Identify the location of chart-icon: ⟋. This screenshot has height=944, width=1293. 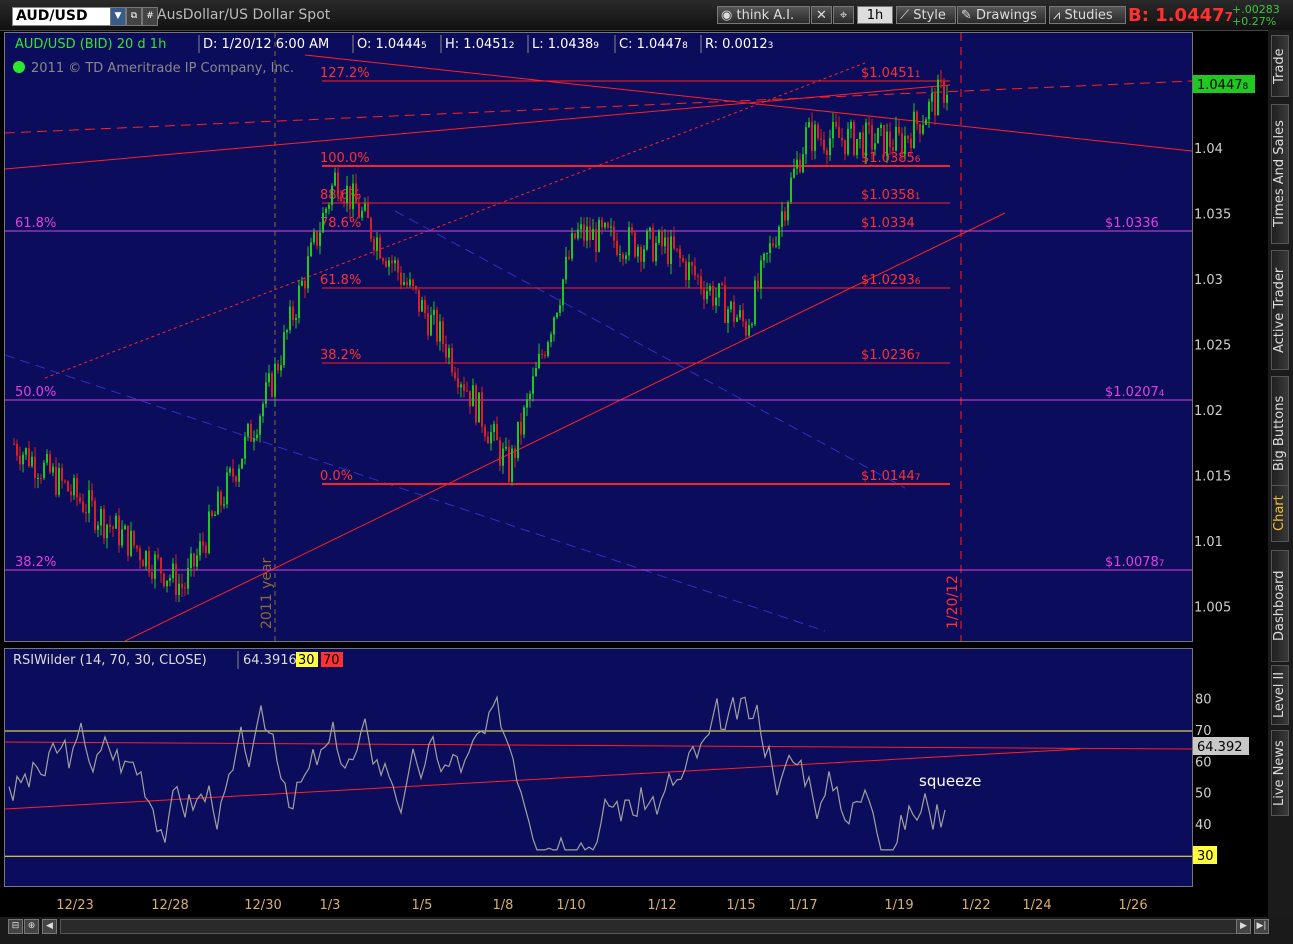
(905, 15).